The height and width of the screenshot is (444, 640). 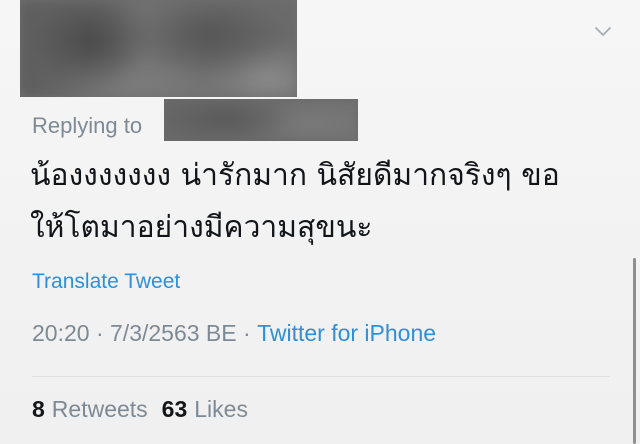 I want to click on tweet-source-link: Twitter for iPhone, so click(x=346, y=333).